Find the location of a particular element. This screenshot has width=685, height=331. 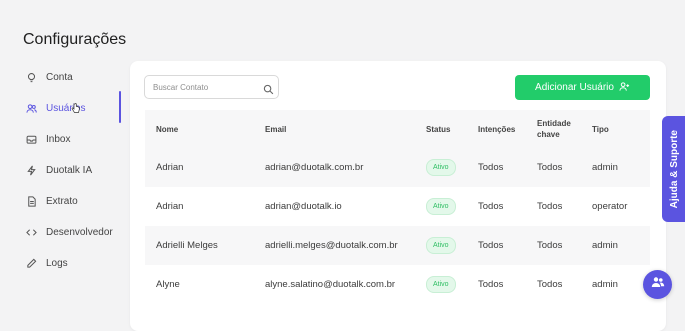

users-fab-button is located at coordinates (657, 284).